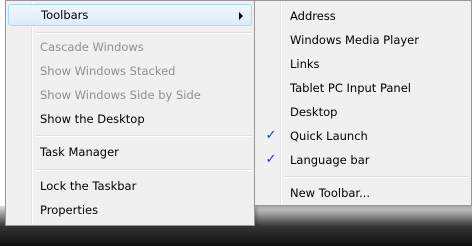 This screenshot has height=246, width=472. Describe the element at coordinates (363, 64) in the screenshot. I see `submenu-item-links: Links` at that location.